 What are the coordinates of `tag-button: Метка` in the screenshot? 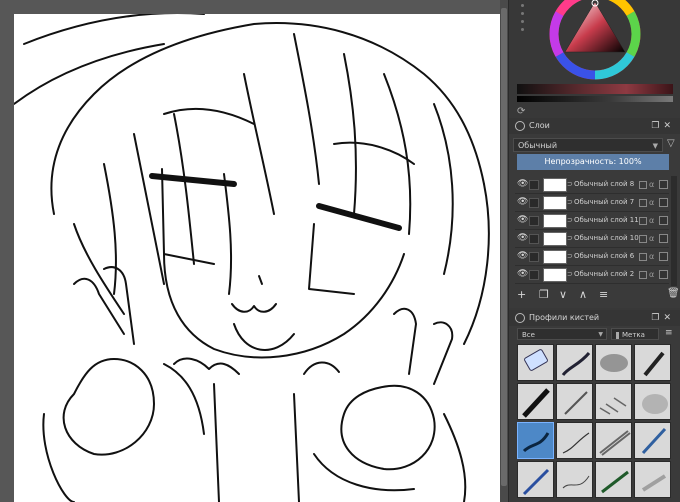 It's located at (635, 334).